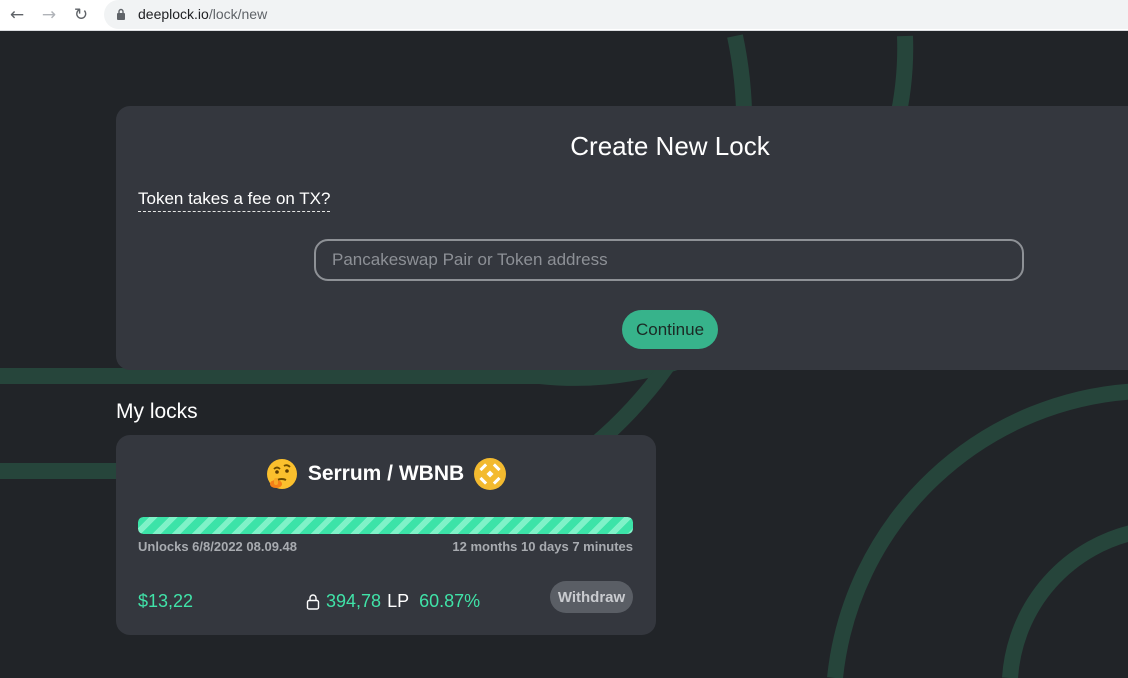  Describe the element at coordinates (49, 15) in the screenshot. I see `forward-icon: →` at that location.